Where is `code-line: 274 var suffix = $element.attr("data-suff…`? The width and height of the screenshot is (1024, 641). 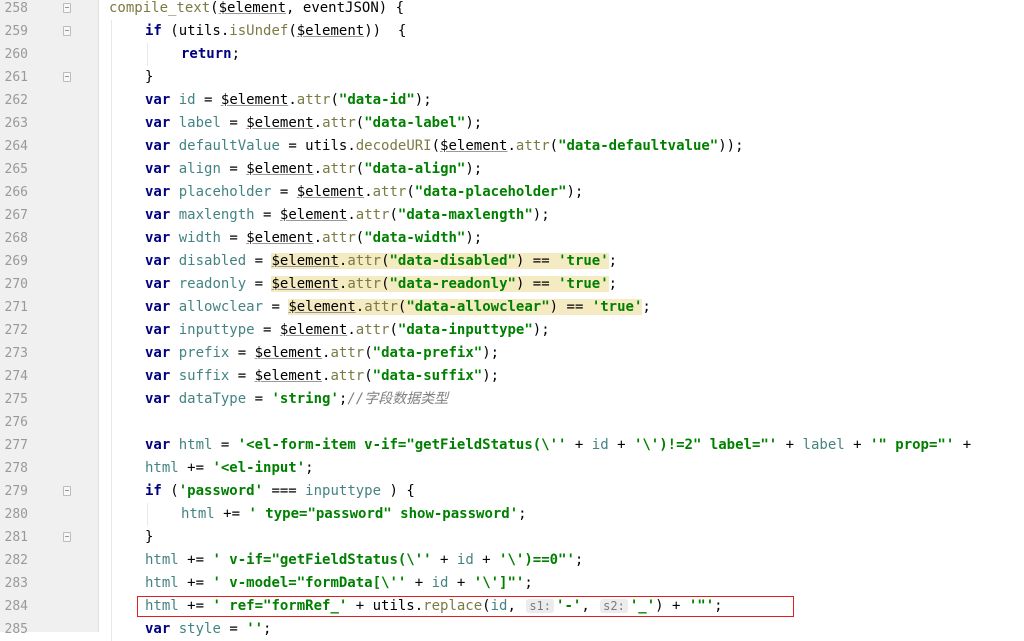 code-line: 274 var suffix = $element.attr("data-suff… is located at coordinates (512, 376).